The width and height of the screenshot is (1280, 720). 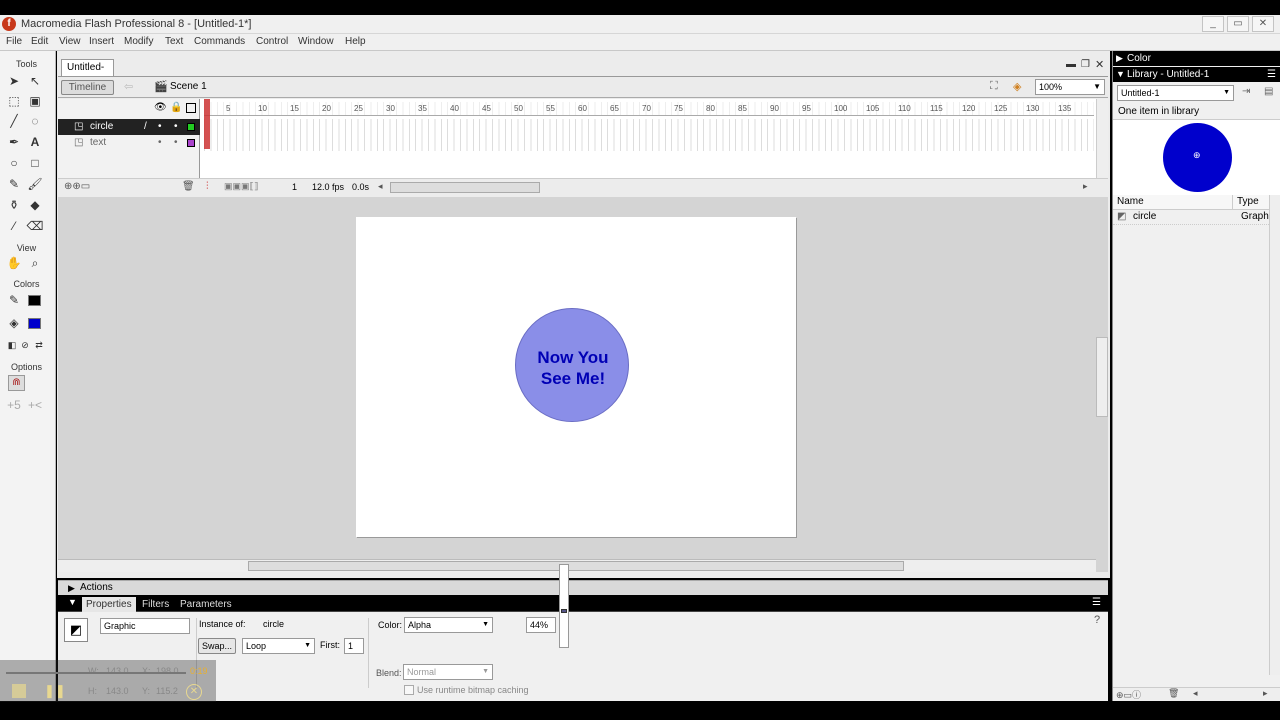 What do you see at coordinates (34, 300) in the screenshot?
I see `stroke-color-swatch` at bounding box center [34, 300].